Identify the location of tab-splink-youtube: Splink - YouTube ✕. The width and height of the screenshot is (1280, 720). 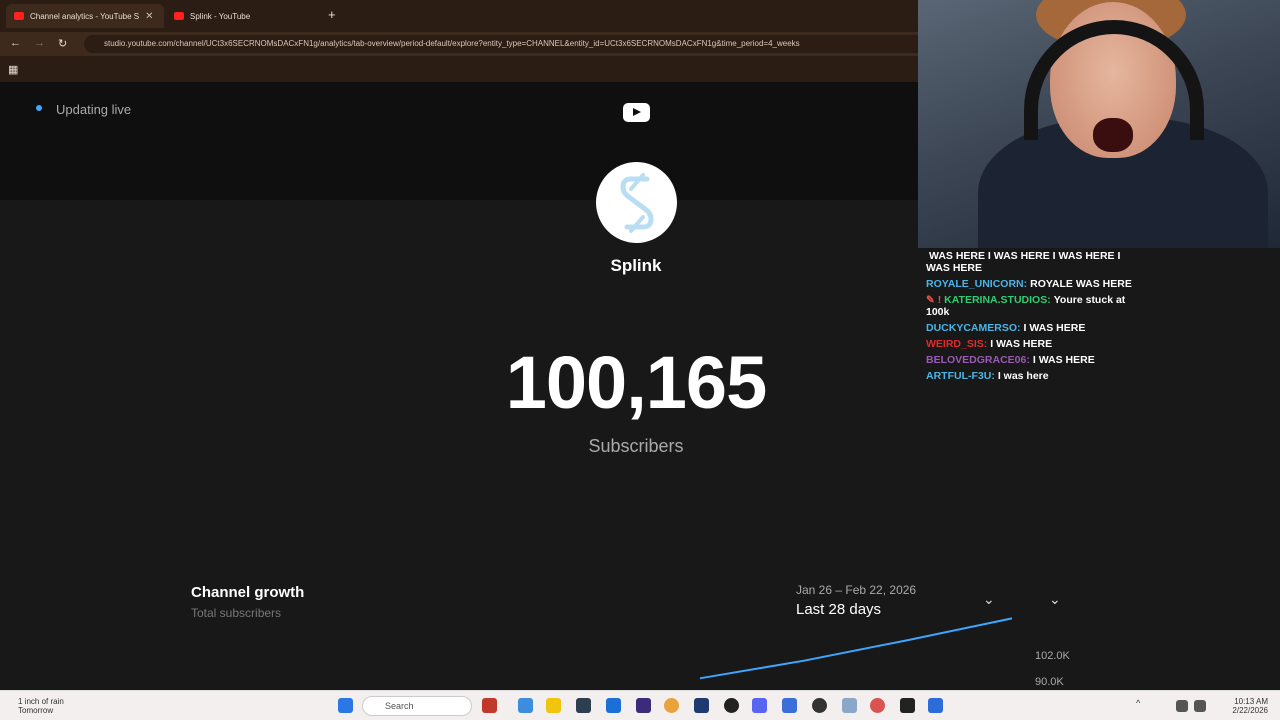
(242, 16).